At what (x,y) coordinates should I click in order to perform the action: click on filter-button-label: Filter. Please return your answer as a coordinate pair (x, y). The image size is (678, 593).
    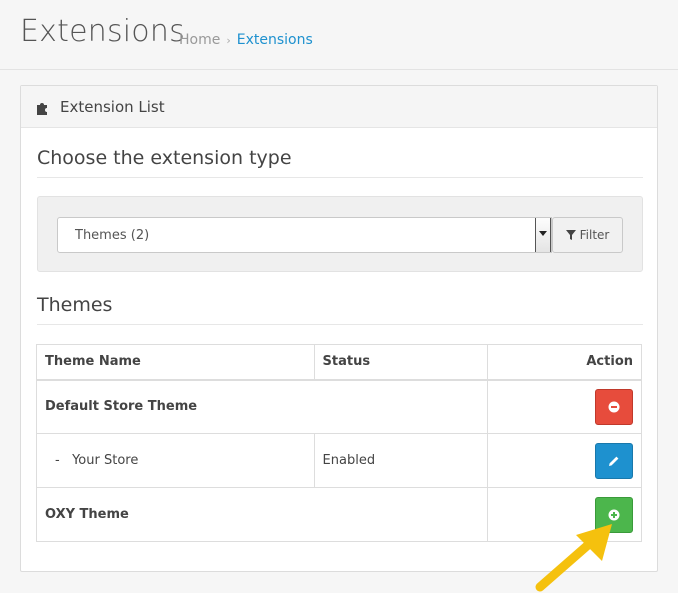
    Looking at the image, I should click on (594, 235).